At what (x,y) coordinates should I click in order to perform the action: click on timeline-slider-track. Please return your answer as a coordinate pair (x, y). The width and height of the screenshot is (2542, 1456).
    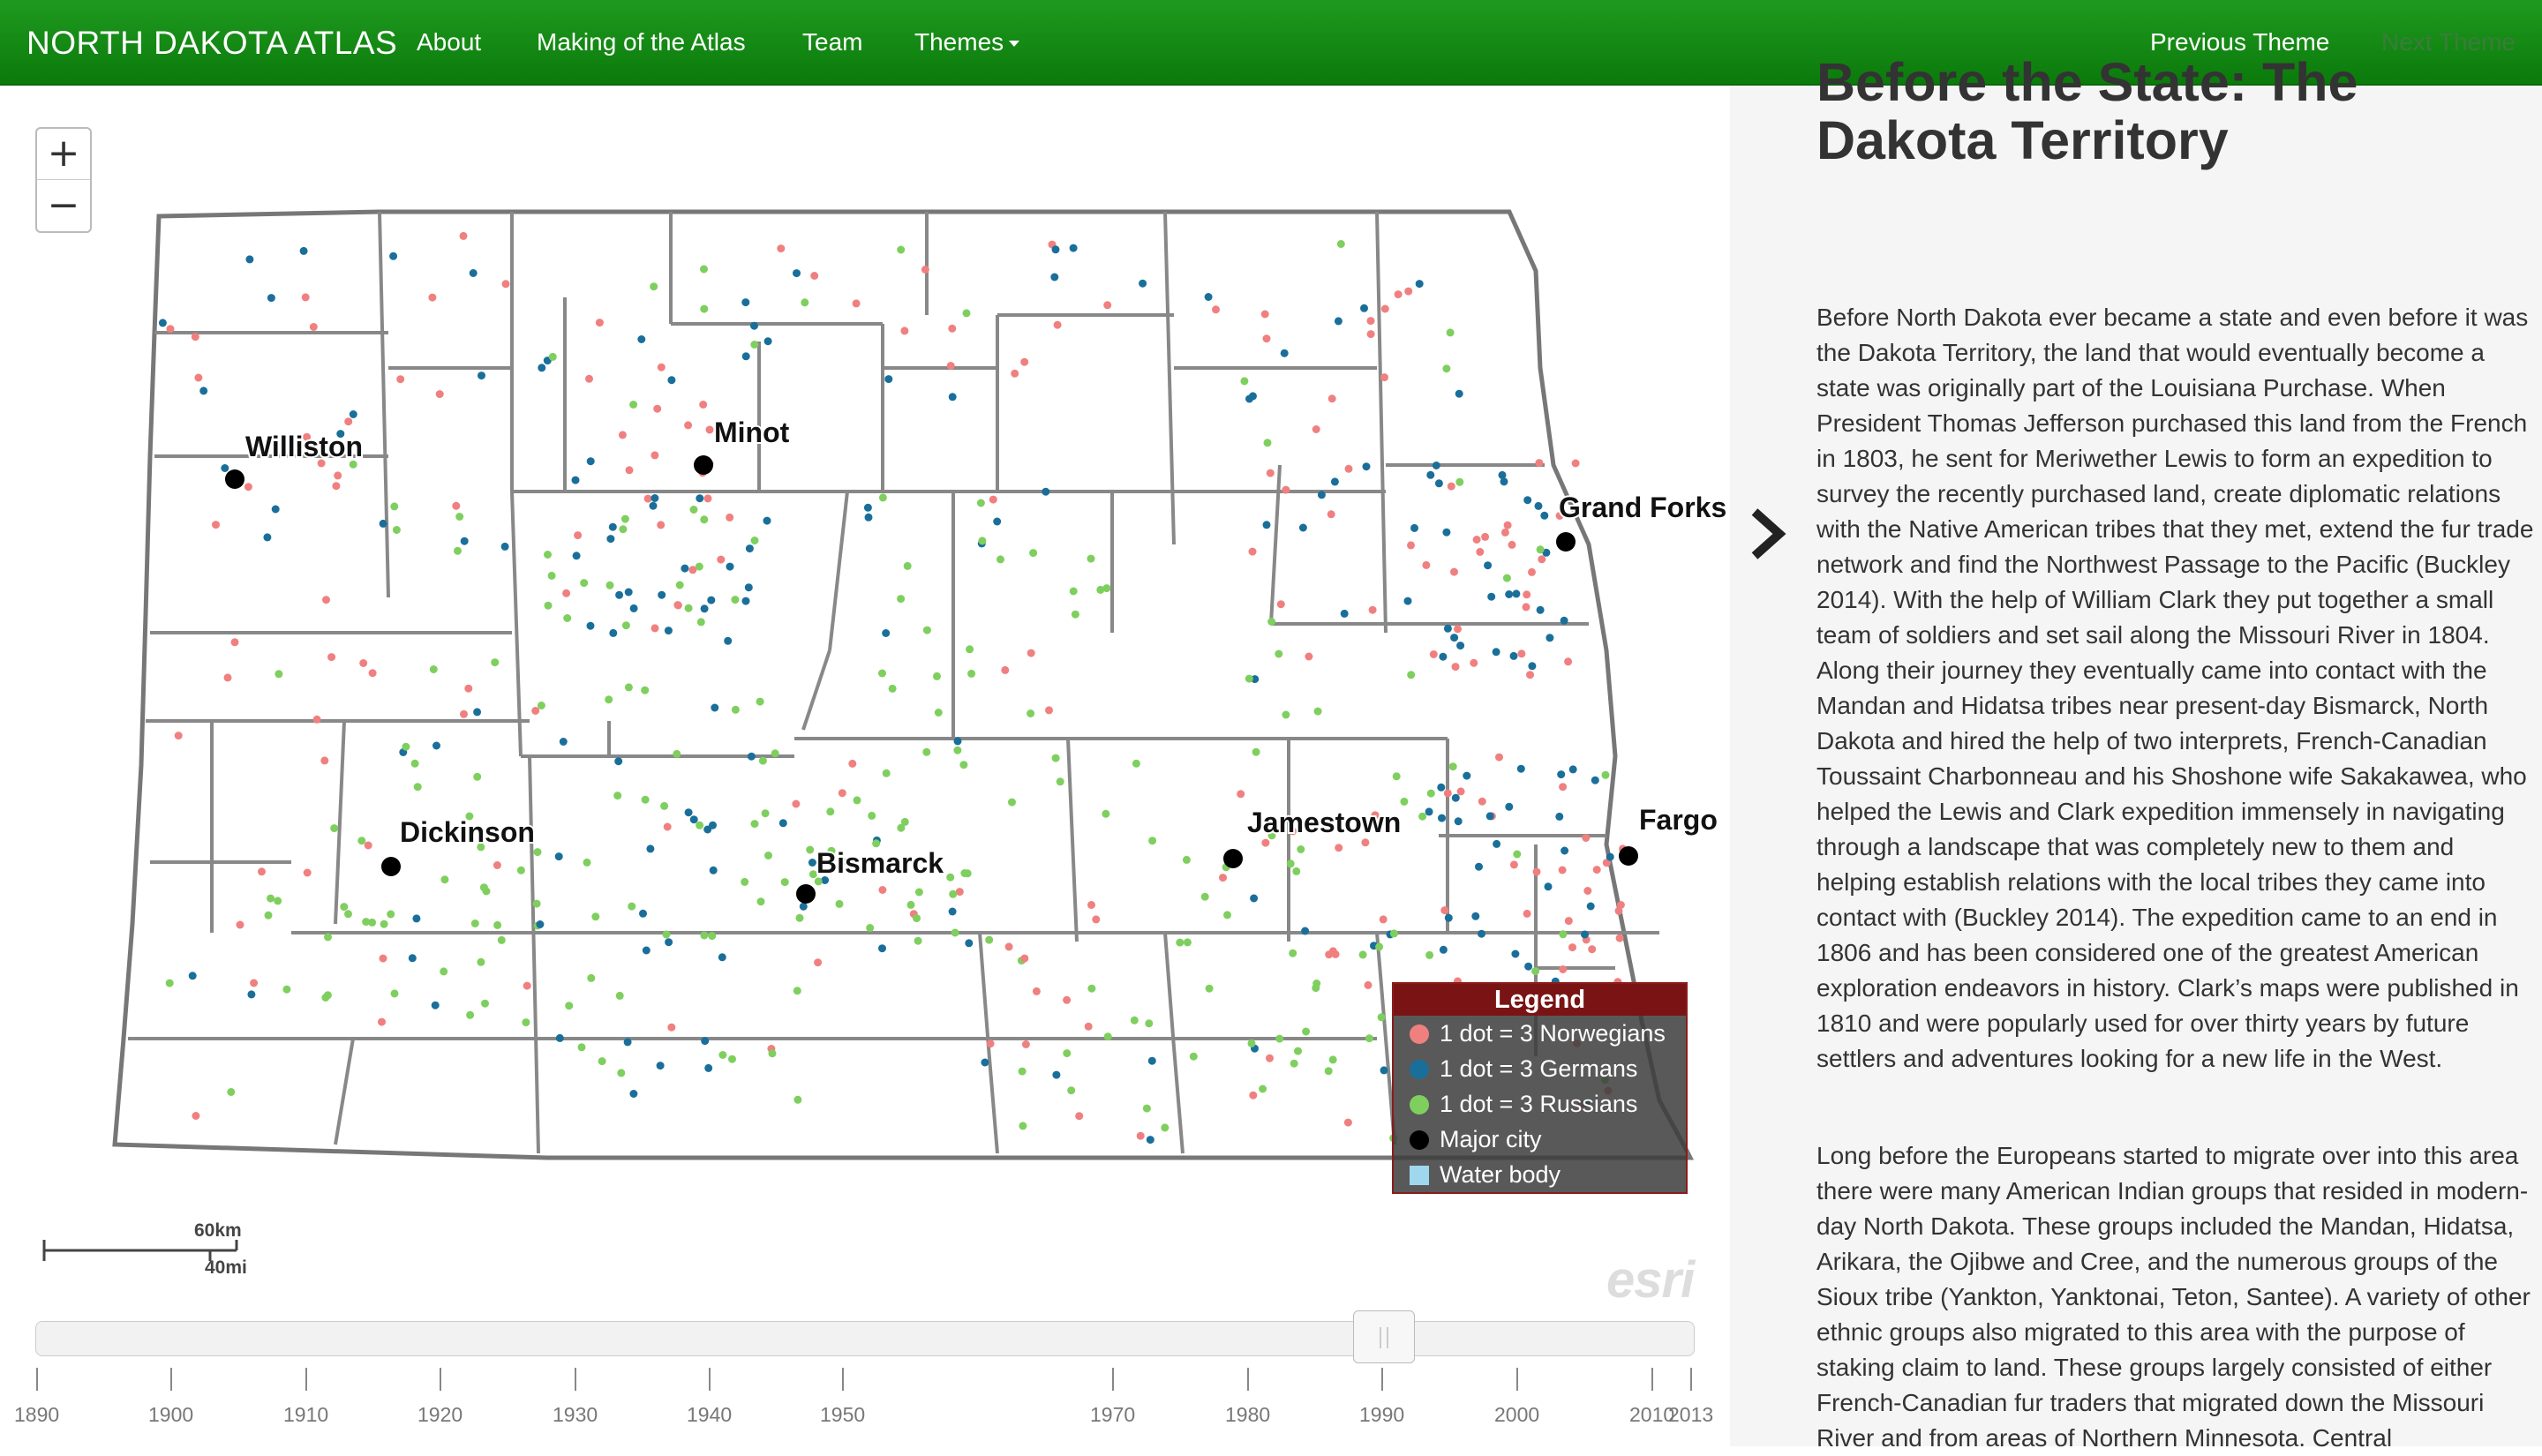
    Looking at the image, I should click on (865, 1338).